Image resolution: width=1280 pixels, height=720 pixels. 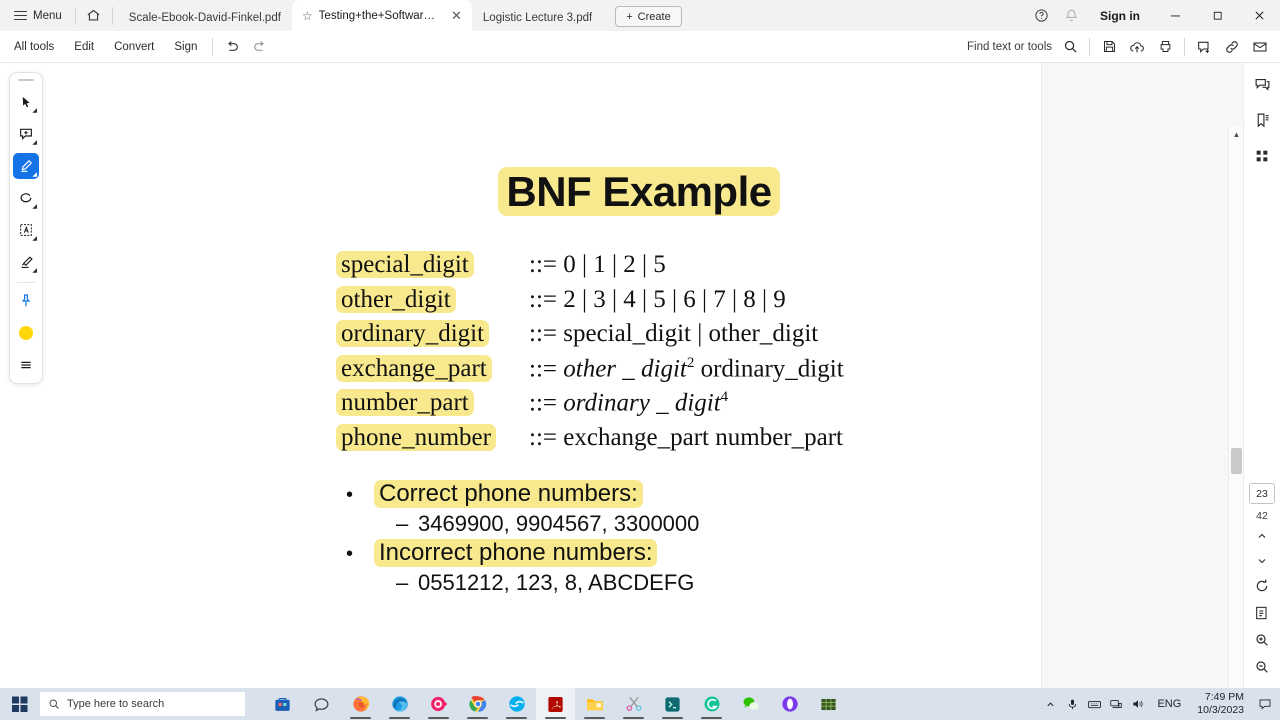 What do you see at coordinates (26, 134) in the screenshot?
I see `add-comment-tool-button: ◢` at bounding box center [26, 134].